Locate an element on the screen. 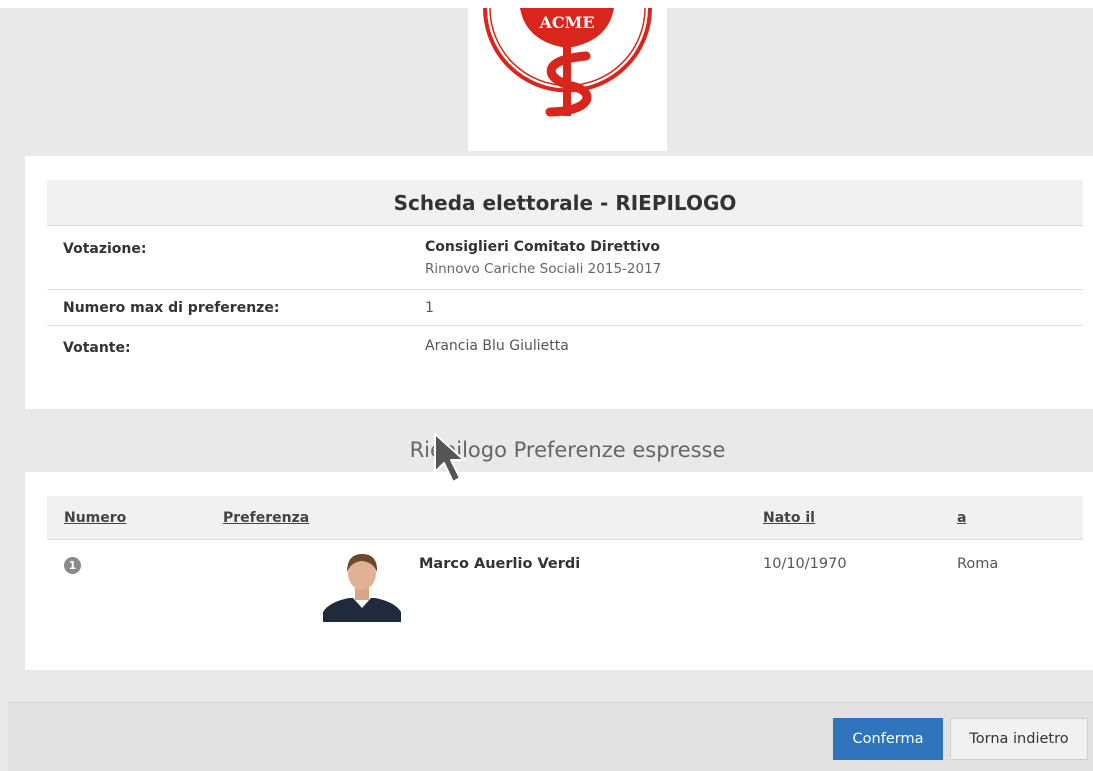 The height and width of the screenshot is (771, 1093). summary-row-votante: Votante: Arancia Blu Giulietta is located at coordinates (565, 346).